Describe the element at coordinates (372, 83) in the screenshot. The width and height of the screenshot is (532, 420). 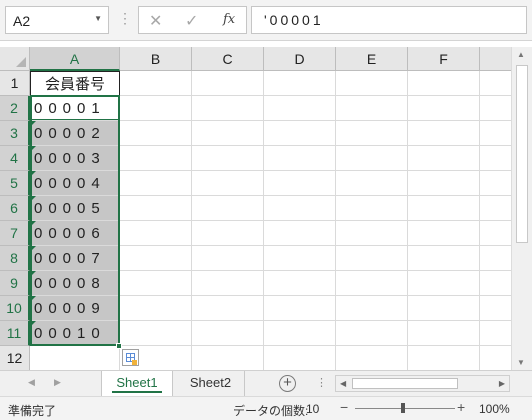
I see `cell-e1` at that location.